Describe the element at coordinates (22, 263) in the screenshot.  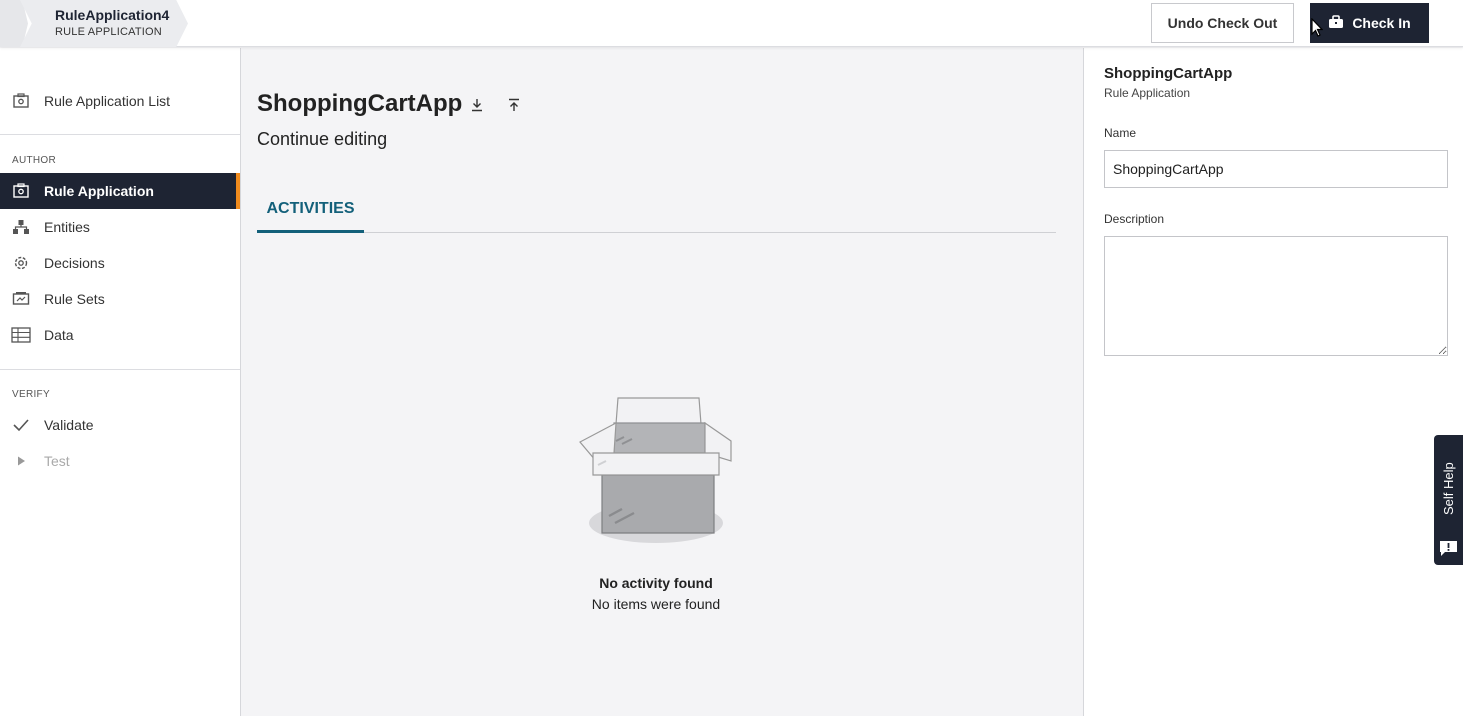
I see `decisions-icon` at that location.